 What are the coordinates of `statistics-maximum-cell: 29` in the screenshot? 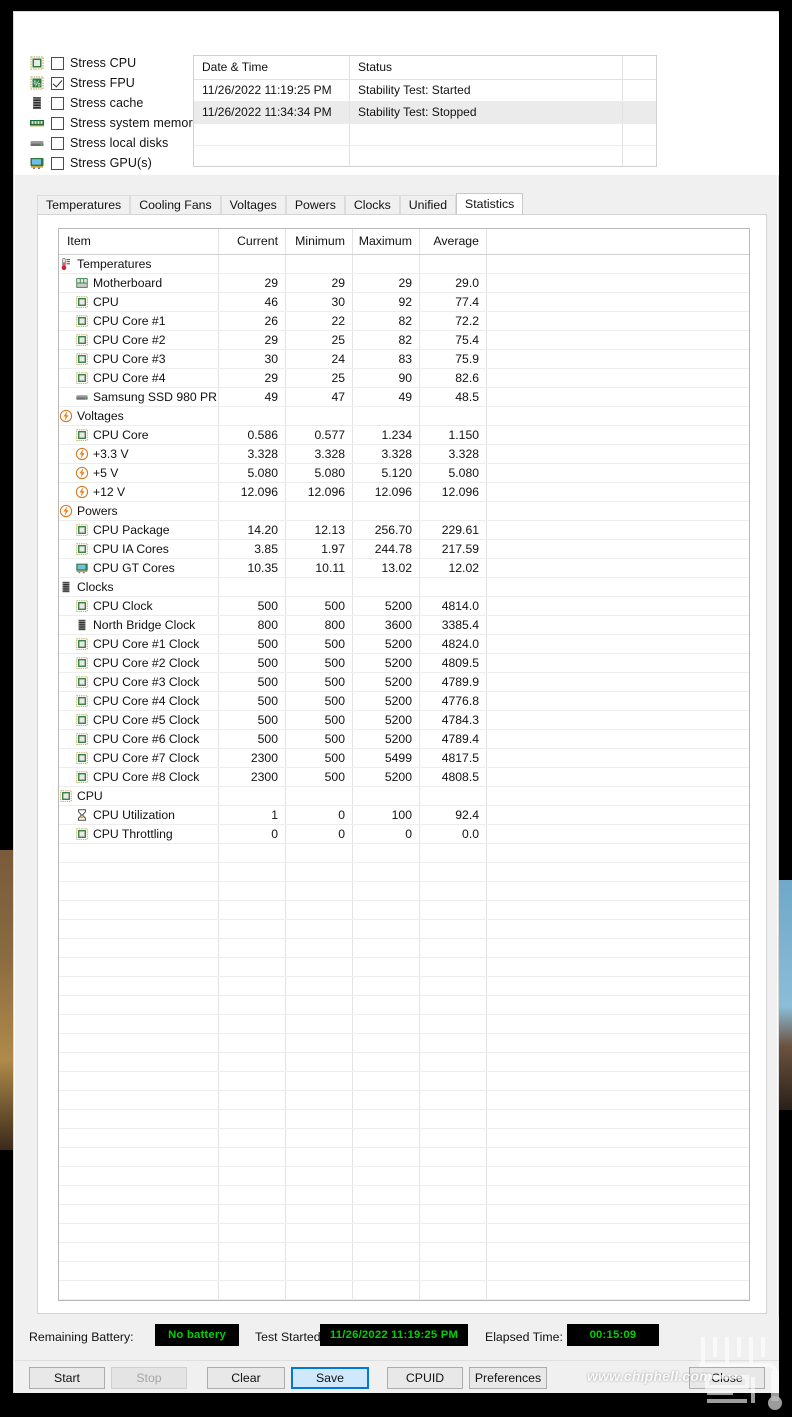 It's located at (386, 283).